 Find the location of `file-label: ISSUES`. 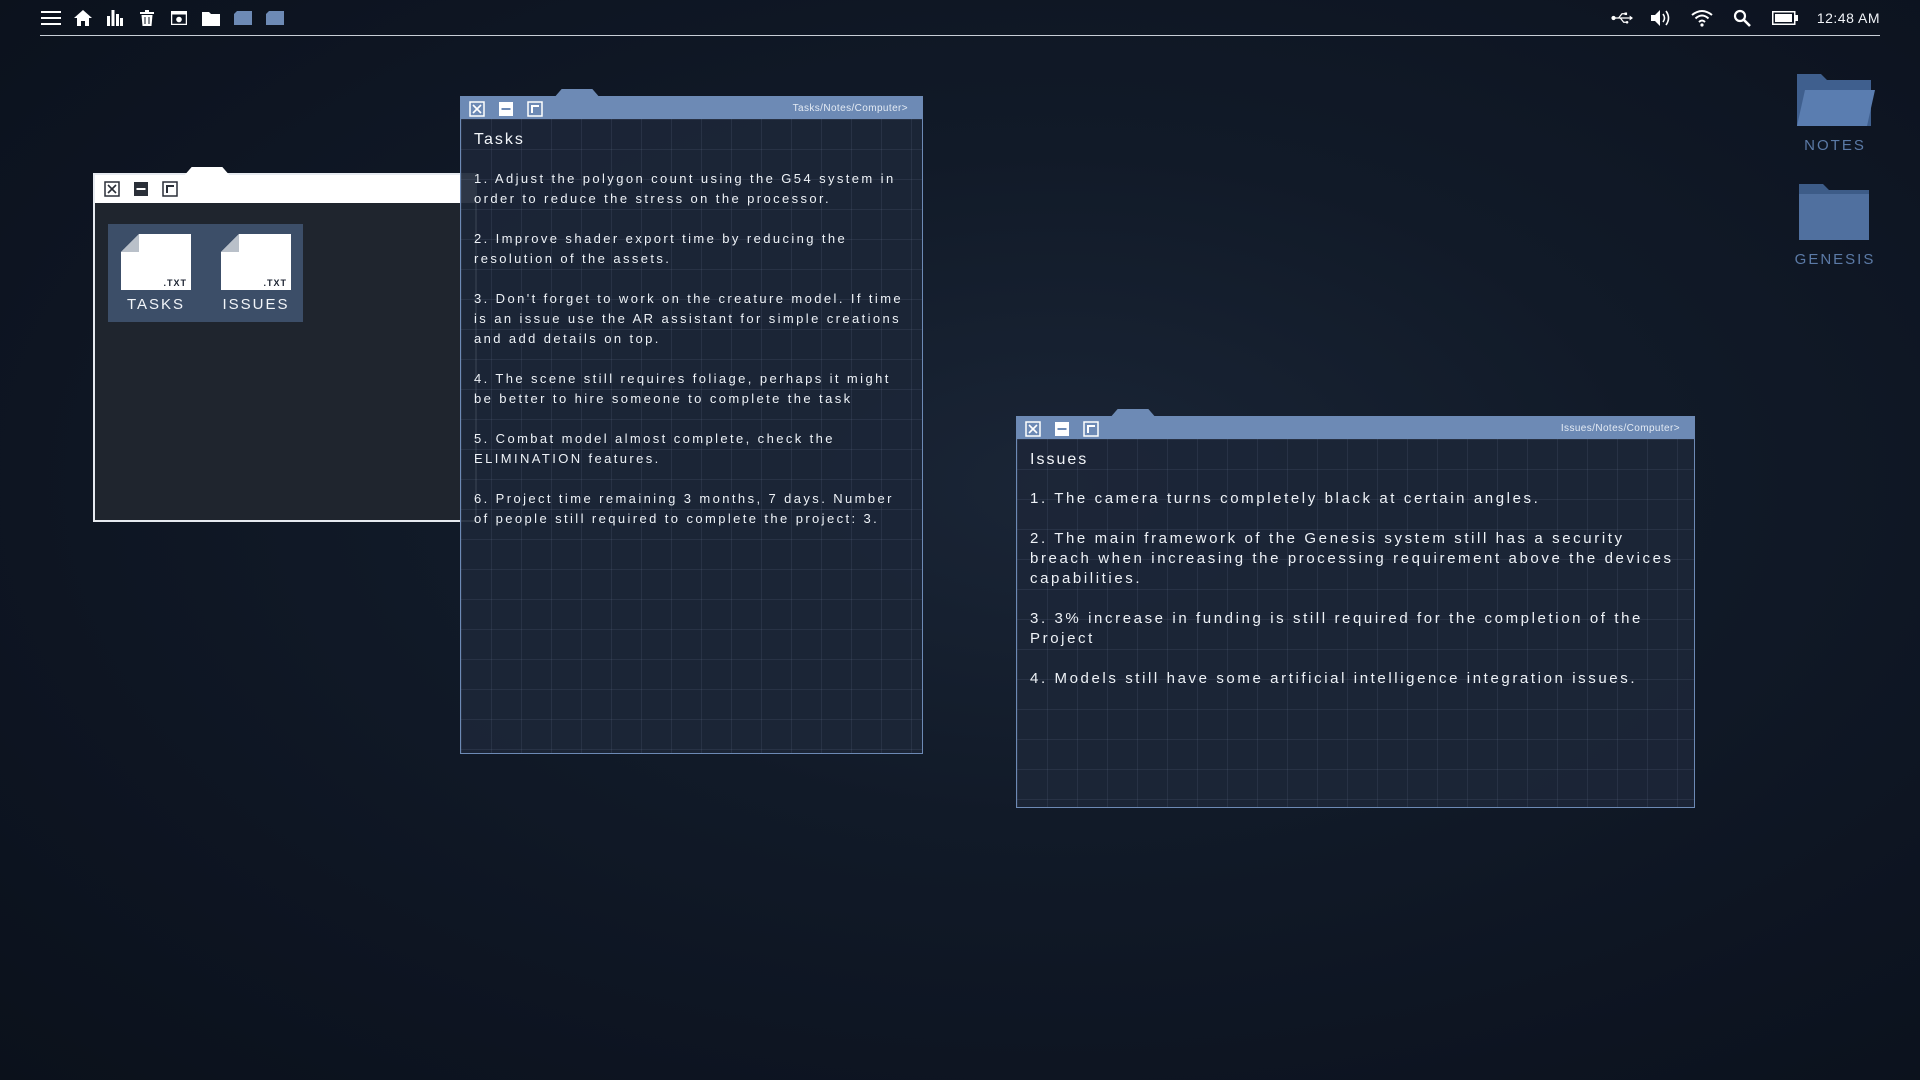

file-label: ISSUES is located at coordinates (256, 304).